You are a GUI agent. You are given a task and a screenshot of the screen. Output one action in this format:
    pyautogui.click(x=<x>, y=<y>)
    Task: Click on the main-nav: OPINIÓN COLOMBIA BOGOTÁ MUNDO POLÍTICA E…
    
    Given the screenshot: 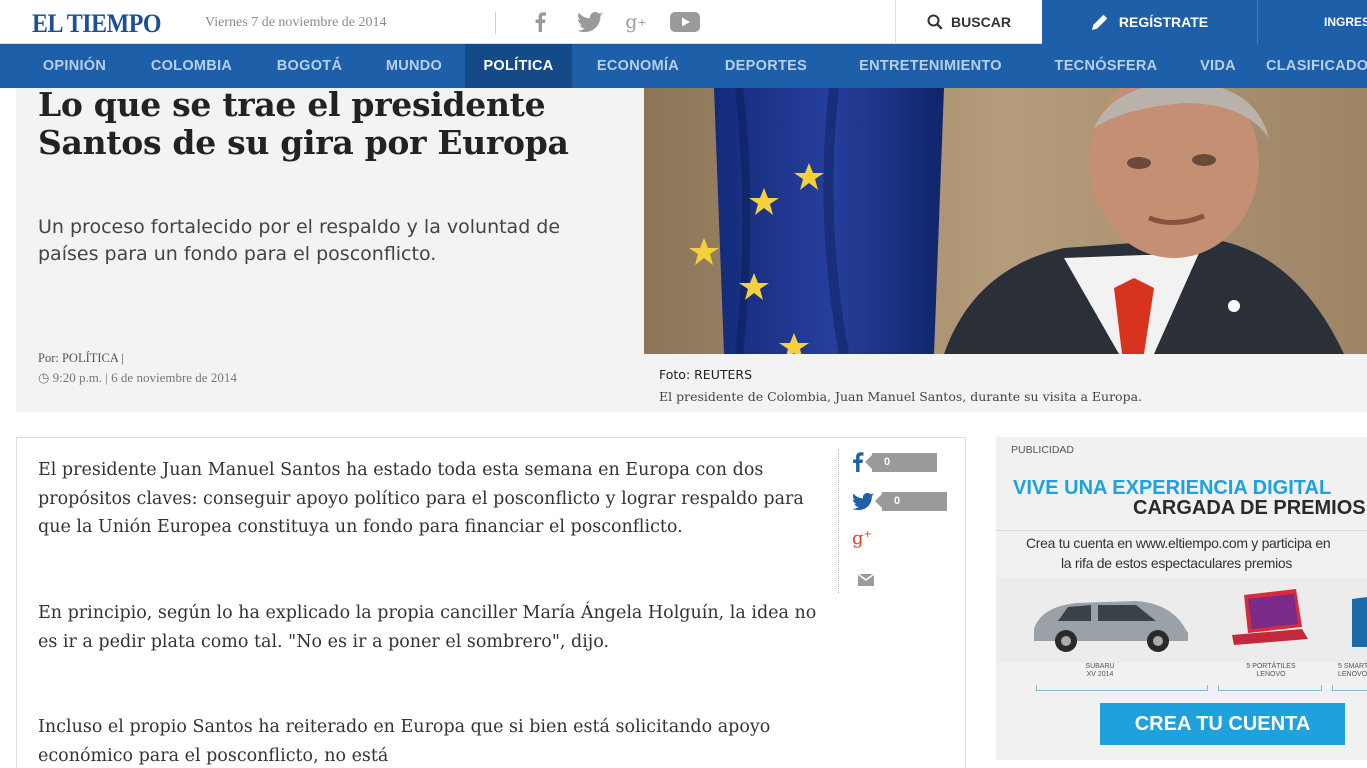 What is the action you would take?
    pyautogui.click(x=683, y=66)
    